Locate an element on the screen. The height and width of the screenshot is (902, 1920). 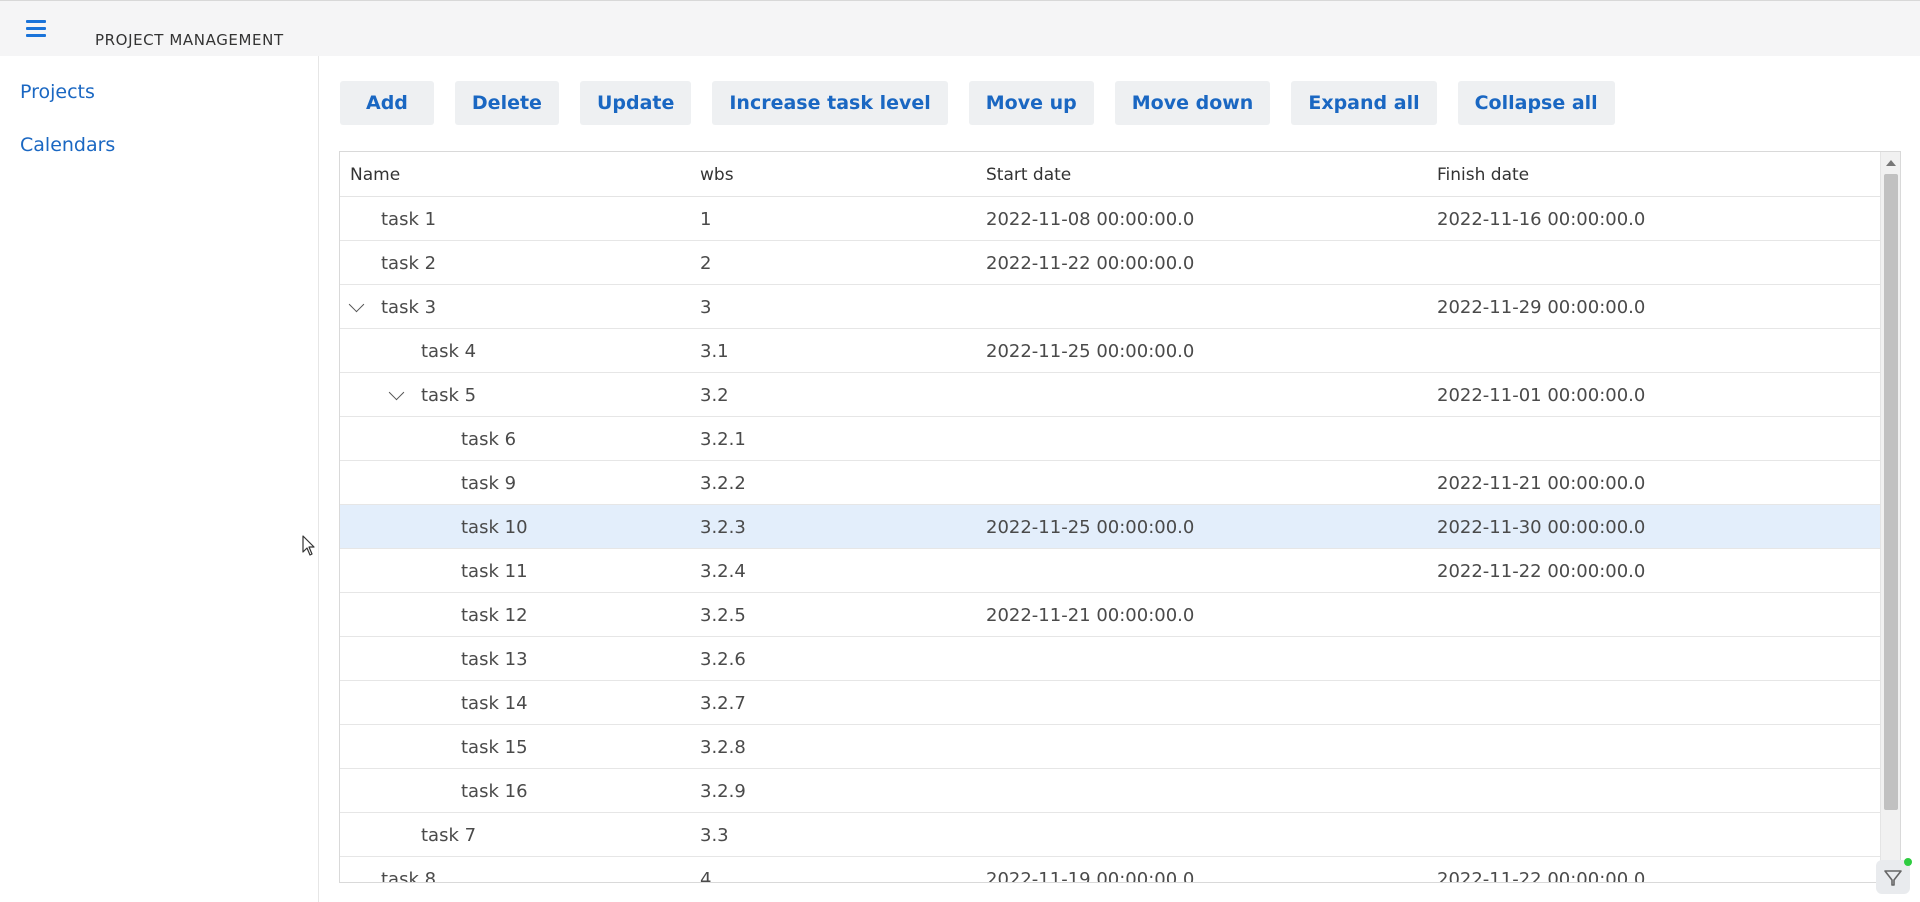
cell-wbs: 2 is located at coordinates (706, 263).